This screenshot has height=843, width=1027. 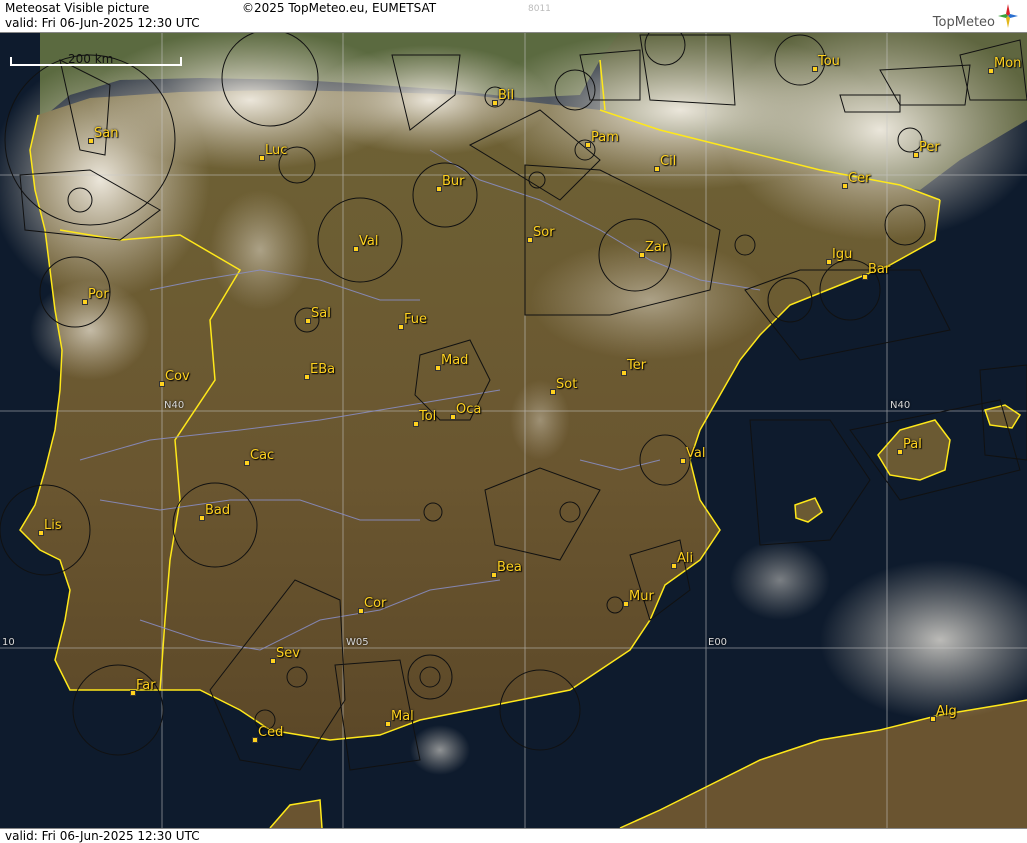 I want to click on city-label: Bea, so click(x=509, y=567).